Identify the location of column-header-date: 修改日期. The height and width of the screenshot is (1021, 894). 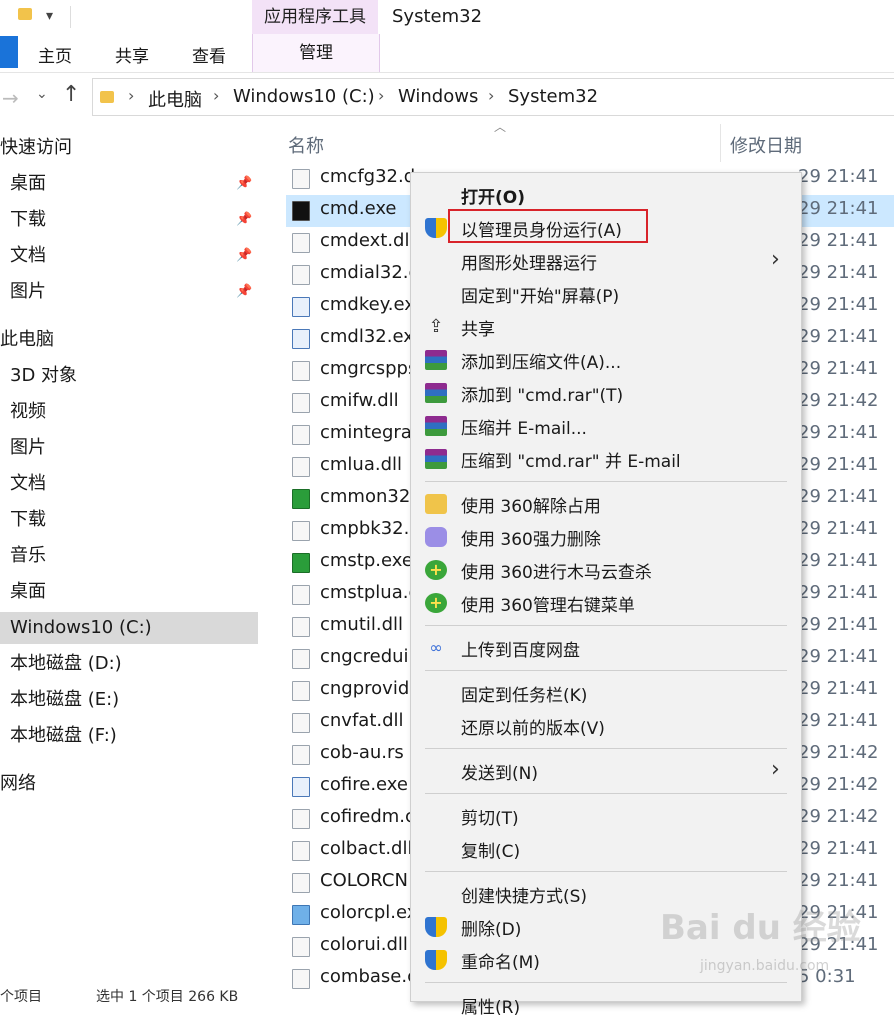
(766, 145).